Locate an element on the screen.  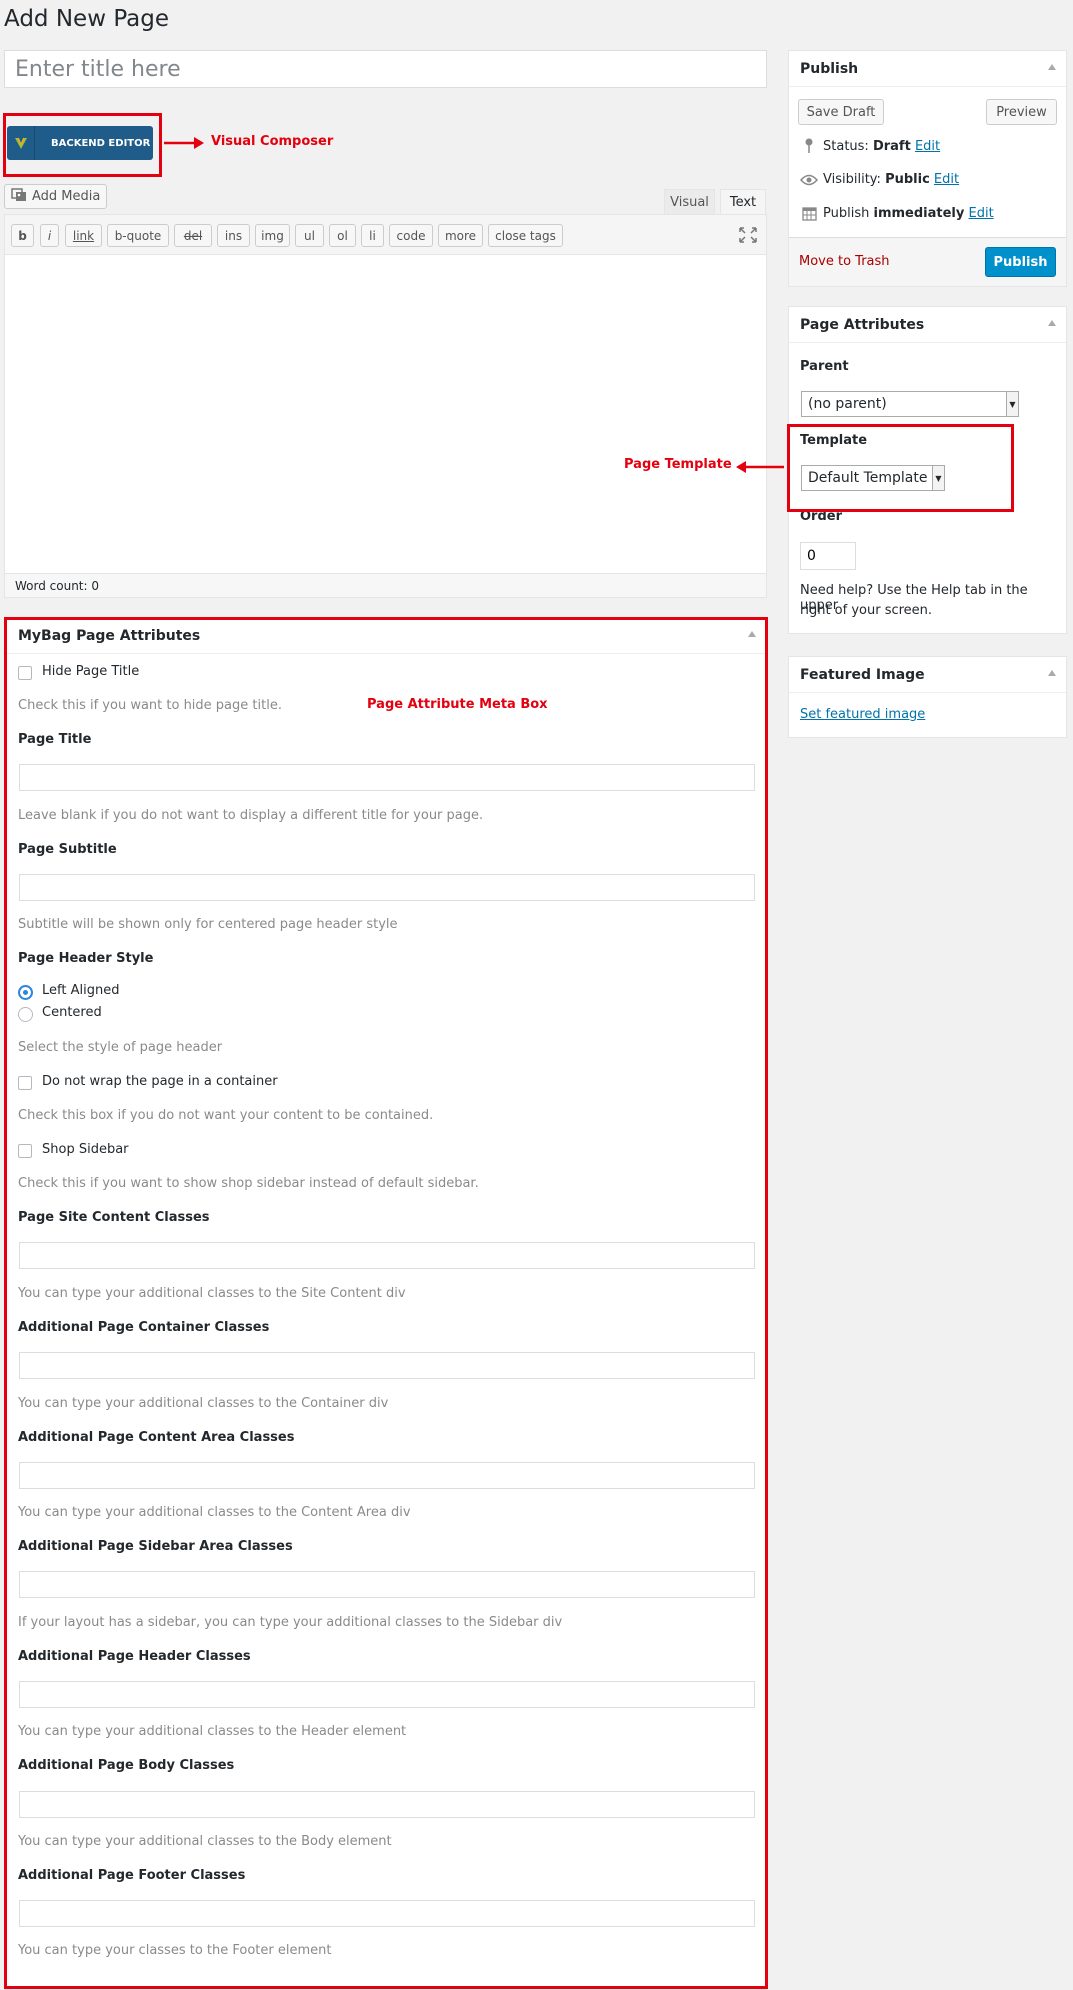
status-label: Status: is located at coordinates (846, 146).